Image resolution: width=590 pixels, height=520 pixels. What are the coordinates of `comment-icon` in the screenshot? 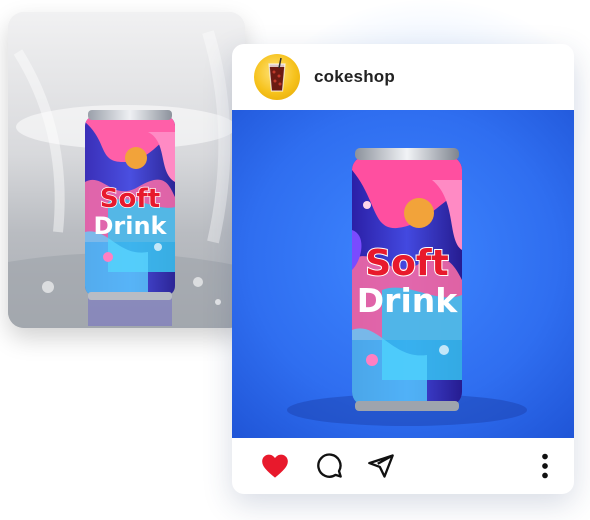 It's located at (329, 465).